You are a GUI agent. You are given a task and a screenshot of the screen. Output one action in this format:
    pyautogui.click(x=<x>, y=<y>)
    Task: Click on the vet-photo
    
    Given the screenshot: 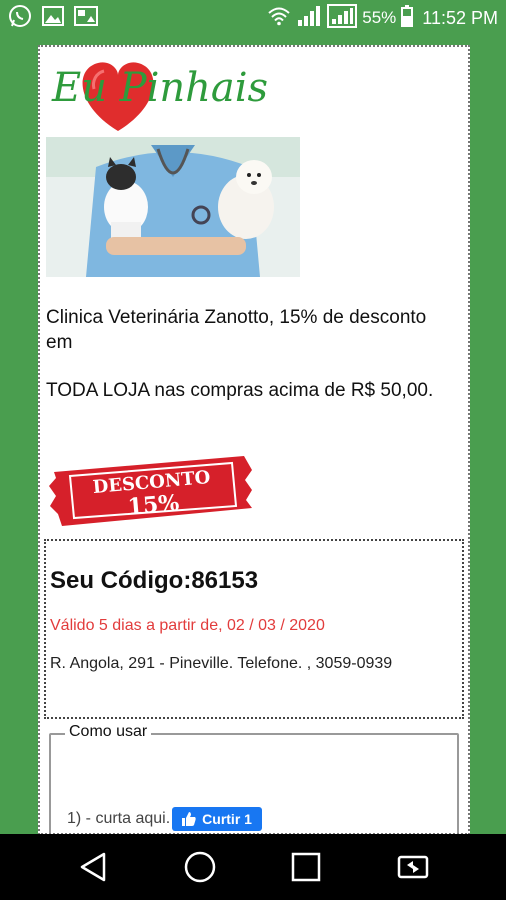 What is the action you would take?
    pyautogui.click(x=173, y=207)
    